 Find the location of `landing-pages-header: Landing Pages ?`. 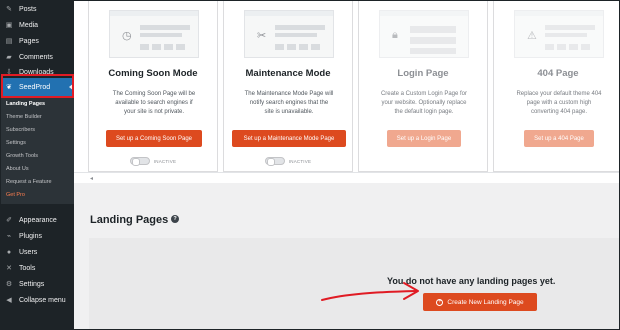

landing-pages-header: Landing Pages ? is located at coordinates (347, 210).